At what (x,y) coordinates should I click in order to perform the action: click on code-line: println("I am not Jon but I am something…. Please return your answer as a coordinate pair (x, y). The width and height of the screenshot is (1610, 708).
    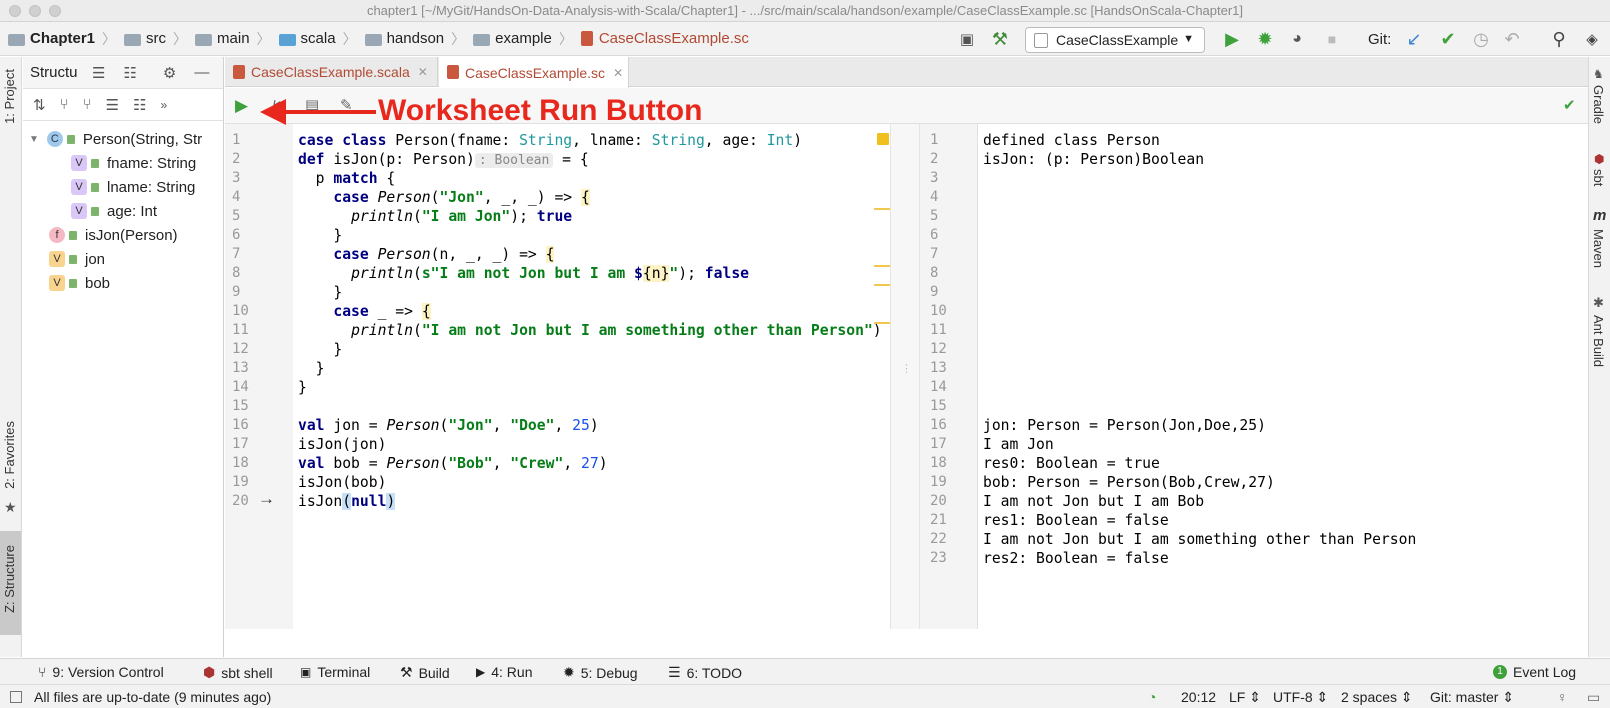
    Looking at the image, I should click on (616, 330).